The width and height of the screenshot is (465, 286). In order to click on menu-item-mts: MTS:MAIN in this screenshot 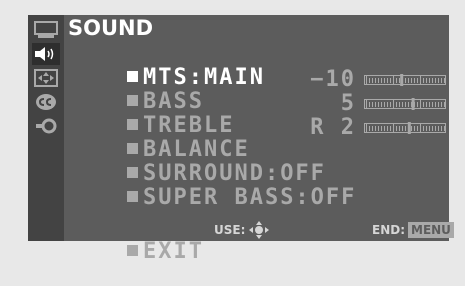, I will do `click(165, 67)`.